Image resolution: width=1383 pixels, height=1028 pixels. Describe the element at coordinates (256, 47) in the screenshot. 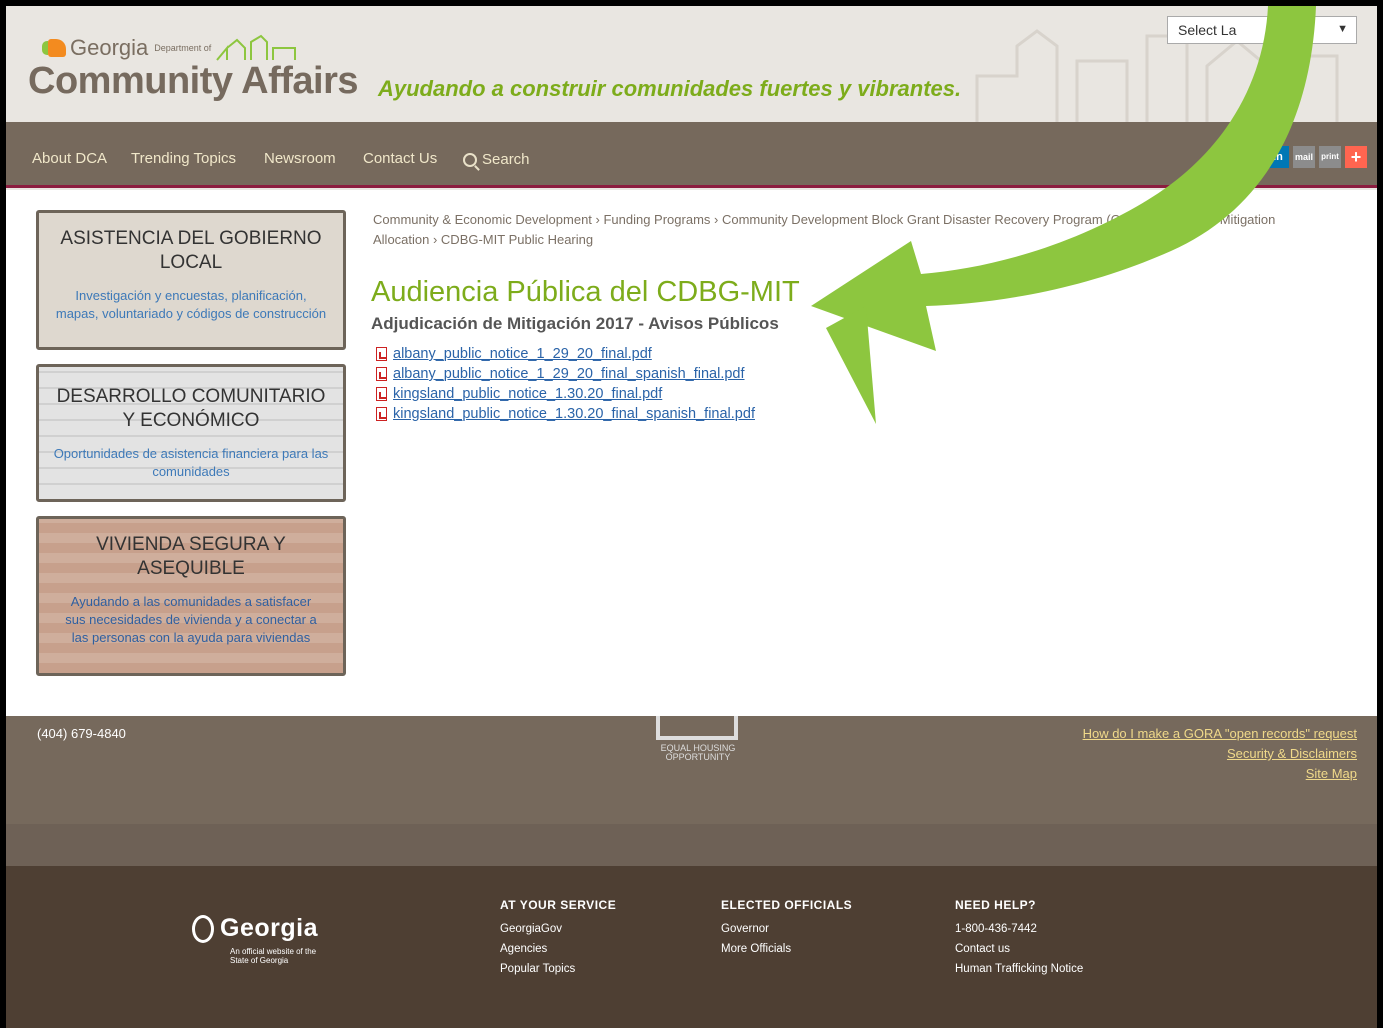

I see `logo-houses-icon` at that location.